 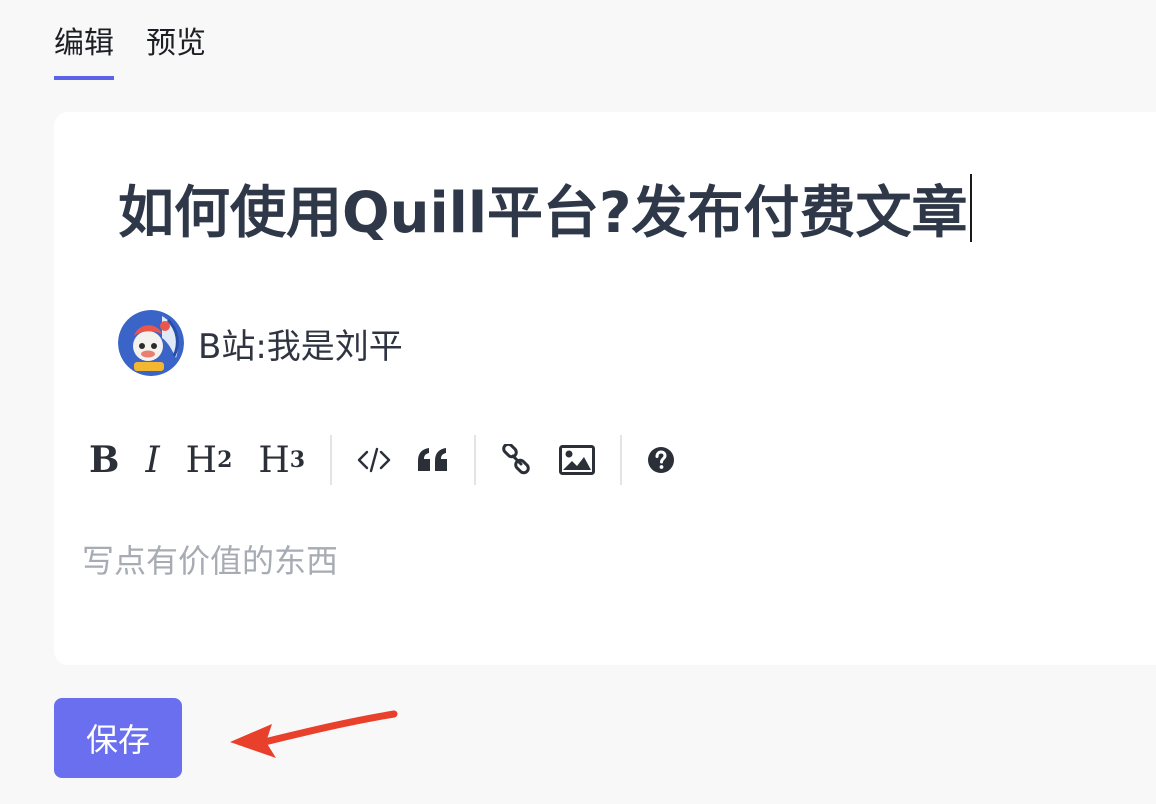 I want to click on heading2-button: H2, so click(x=209, y=460).